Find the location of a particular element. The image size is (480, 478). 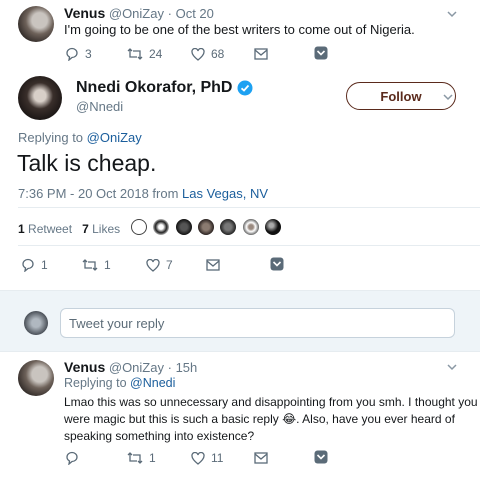

main-author-name: Nnedi Okorafor, PhD is located at coordinates (164, 88).